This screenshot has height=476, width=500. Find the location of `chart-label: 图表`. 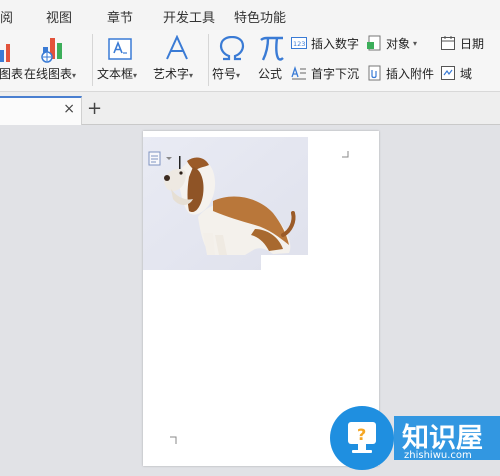

chart-label: 图表 is located at coordinates (12, 74).